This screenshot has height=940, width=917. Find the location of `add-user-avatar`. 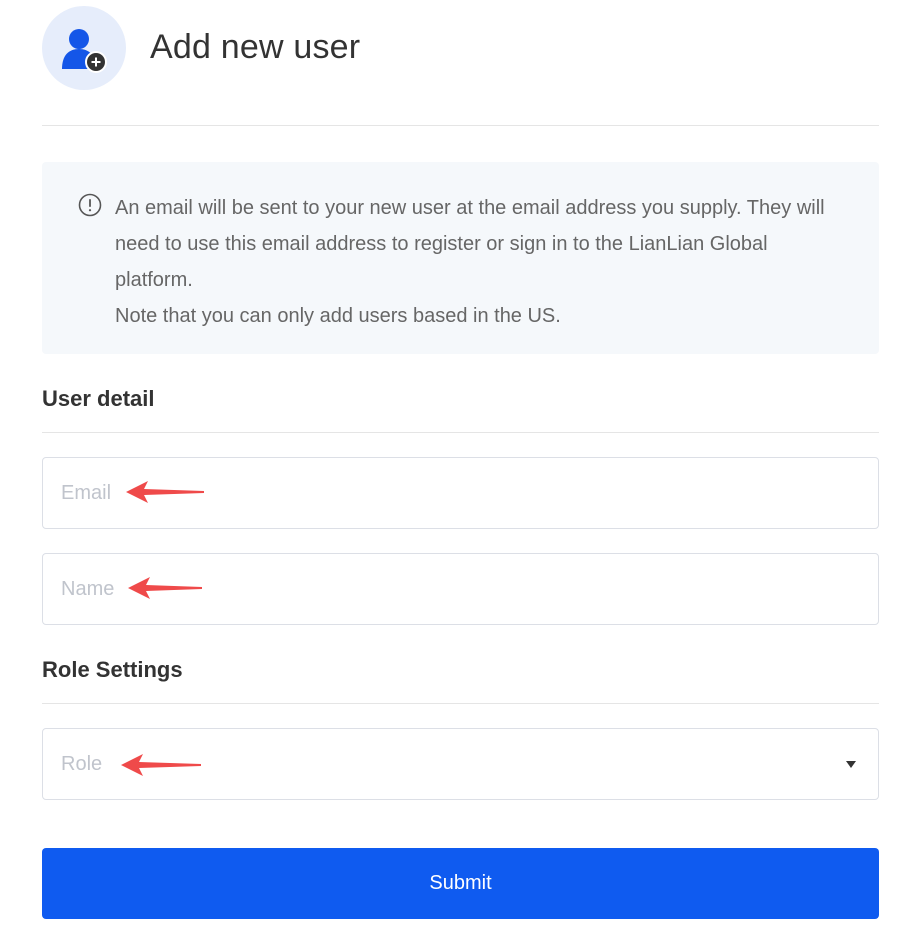

add-user-avatar is located at coordinates (84, 47).